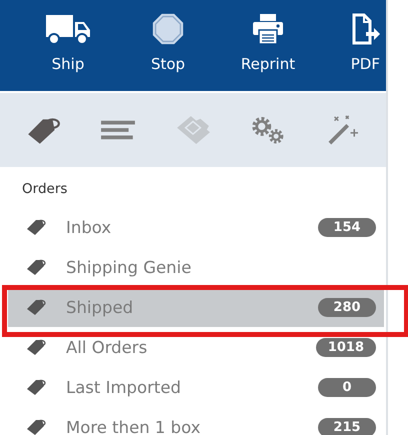  I want to click on stop-button: Stop, so click(168, 45).